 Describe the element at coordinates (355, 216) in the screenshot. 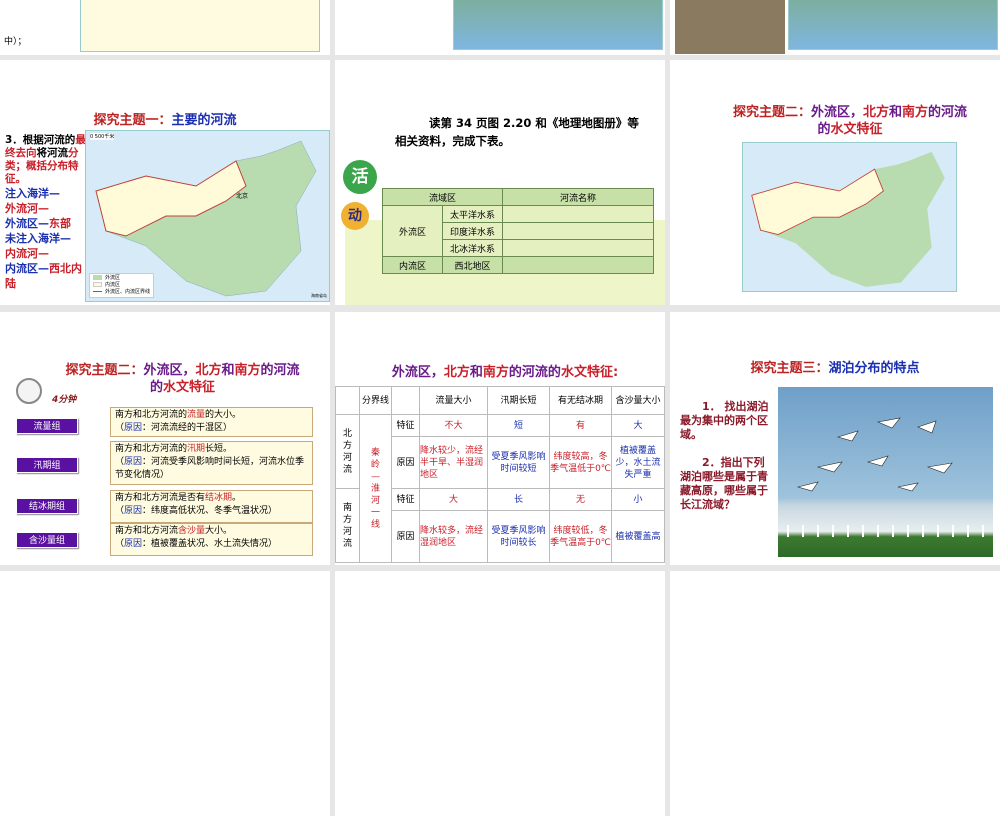

I see `activity-badge: 动` at that location.